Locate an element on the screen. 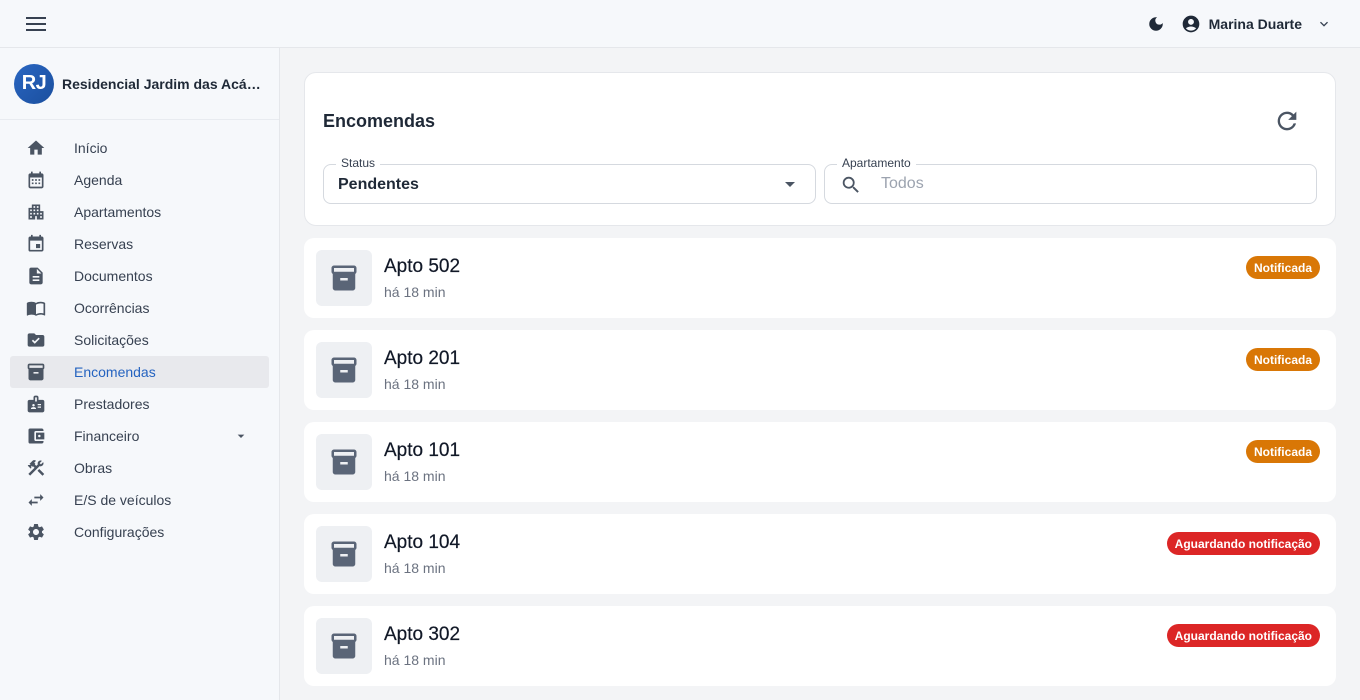 The width and height of the screenshot is (1360, 700). refresh-icon is located at coordinates (1287, 121).